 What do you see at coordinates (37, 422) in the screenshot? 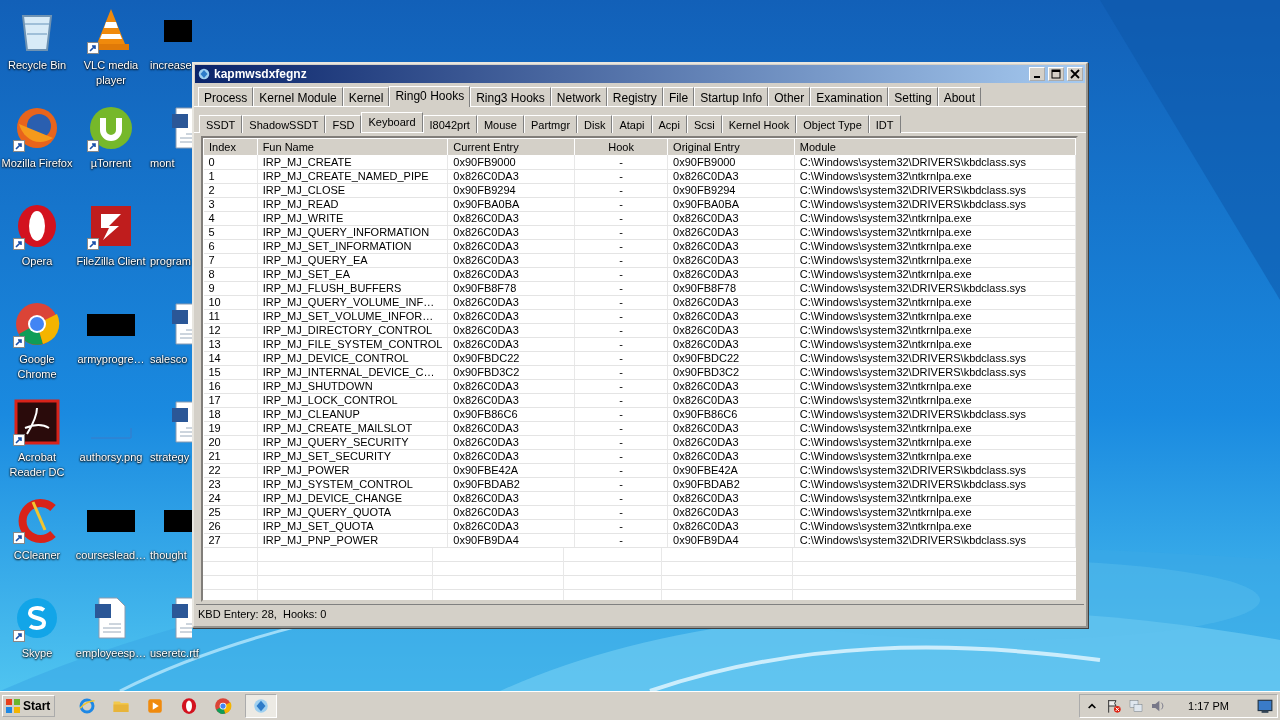
I see `acrobat-icon` at bounding box center [37, 422].